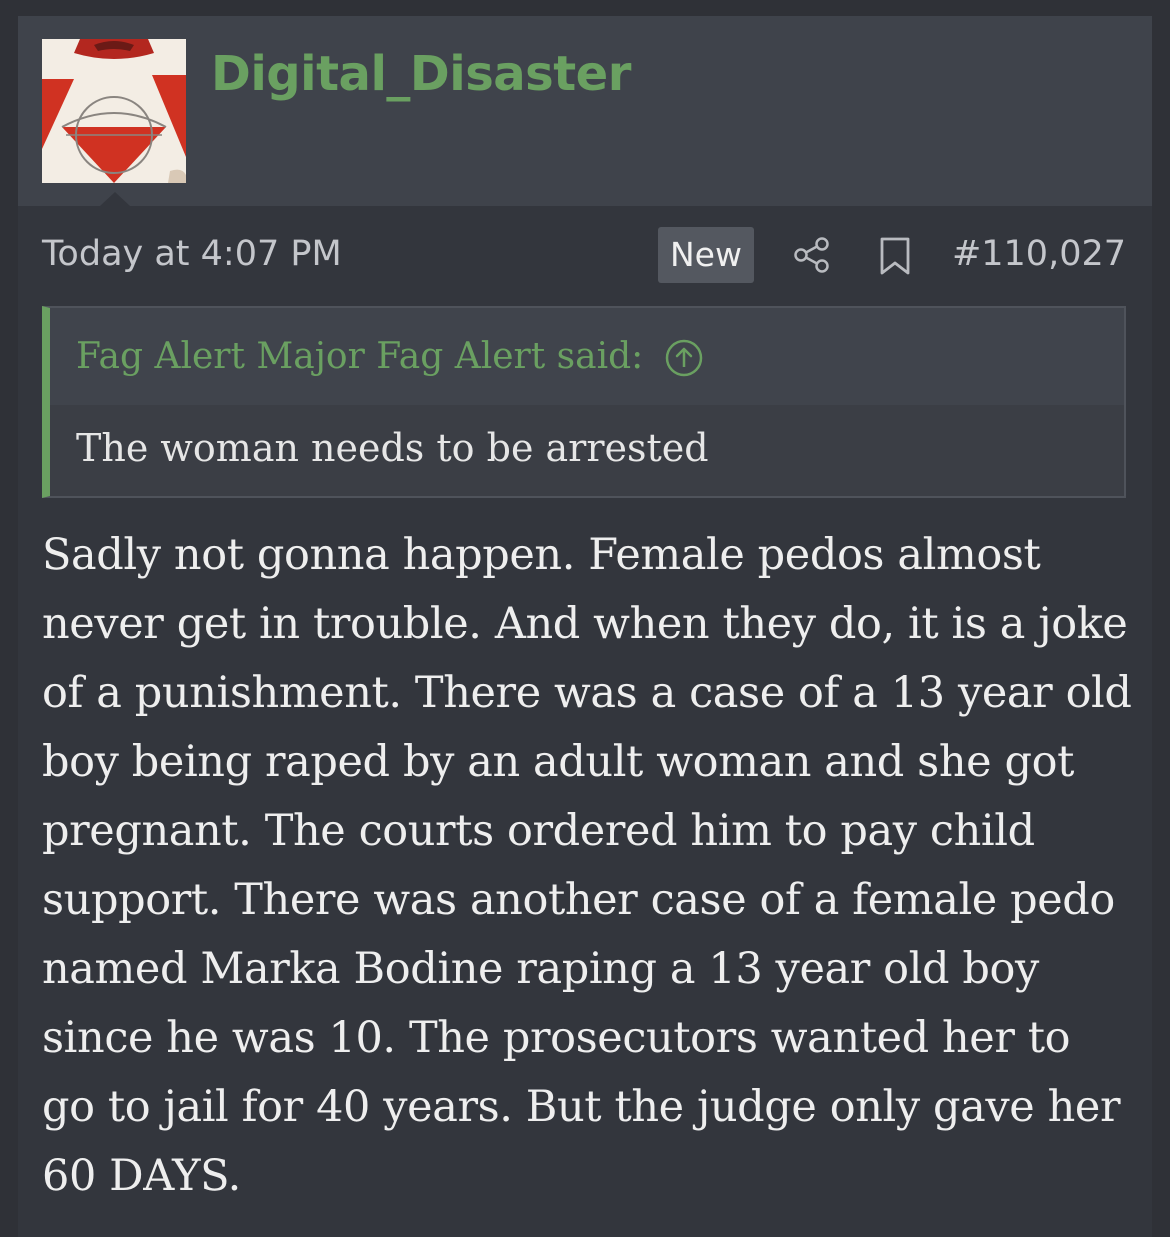 The height and width of the screenshot is (1237, 1170). I want to click on header-arrow-notch, so click(115, 199).